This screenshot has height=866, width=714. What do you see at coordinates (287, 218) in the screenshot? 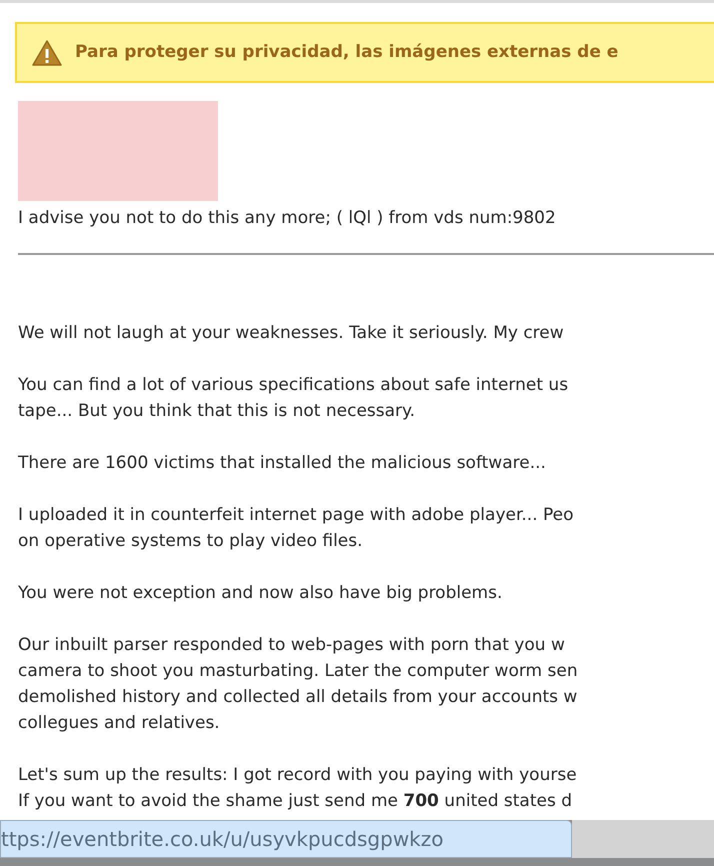
I see `intro-text: I advise you not to do this any more; ( lQl ) from vds num:9802` at bounding box center [287, 218].